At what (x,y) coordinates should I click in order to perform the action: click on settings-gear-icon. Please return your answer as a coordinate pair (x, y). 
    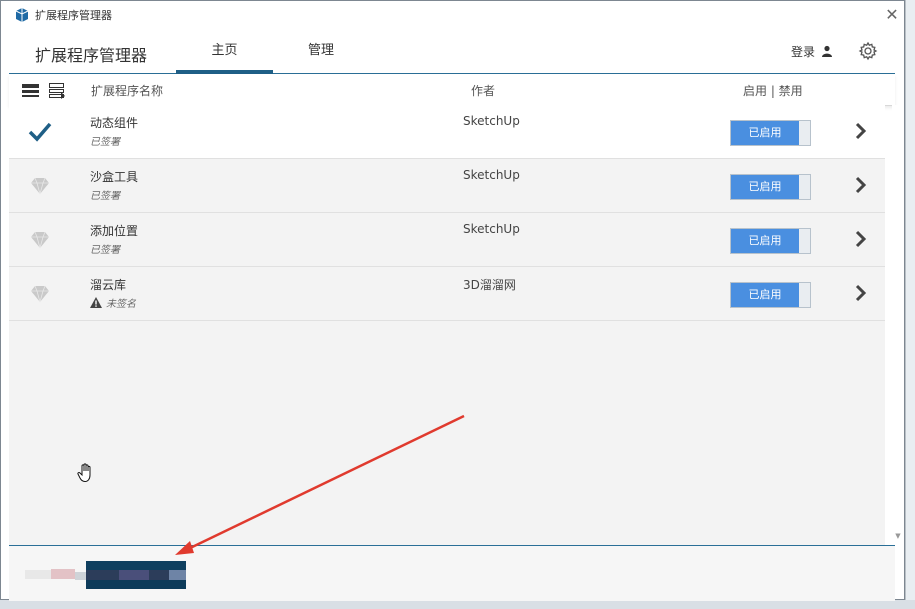
    Looking at the image, I should click on (868, 51).